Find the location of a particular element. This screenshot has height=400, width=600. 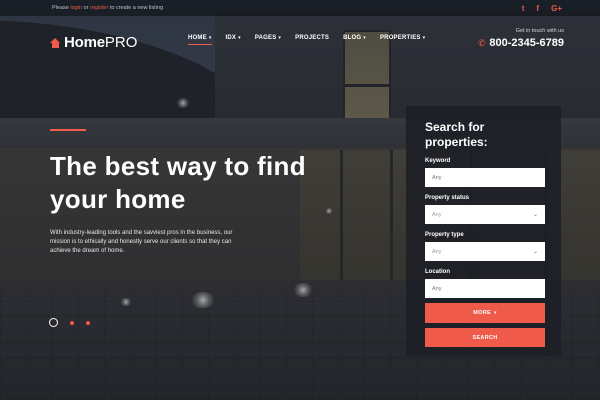

phone-icon: ✆ is located at coordinates (481, 42).